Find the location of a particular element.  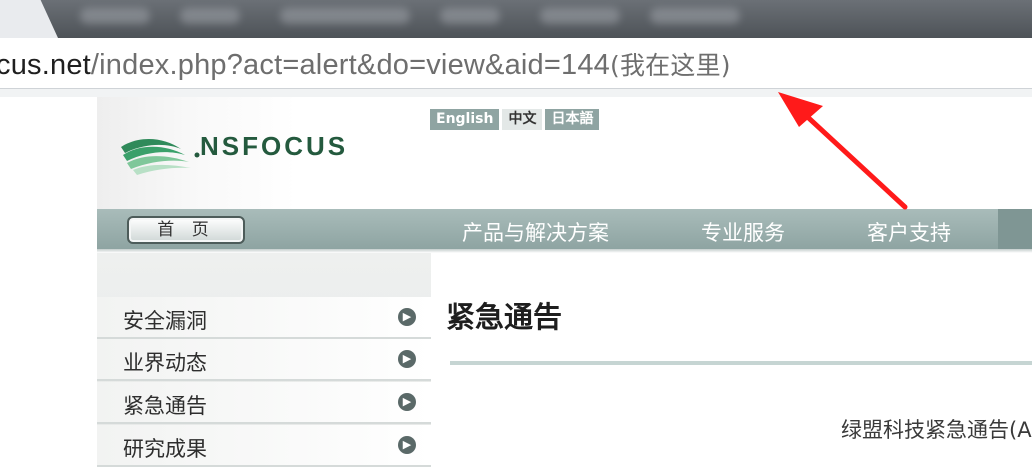

nav-item-products: 产品与解决方案 is located at coordinates (535, 232).